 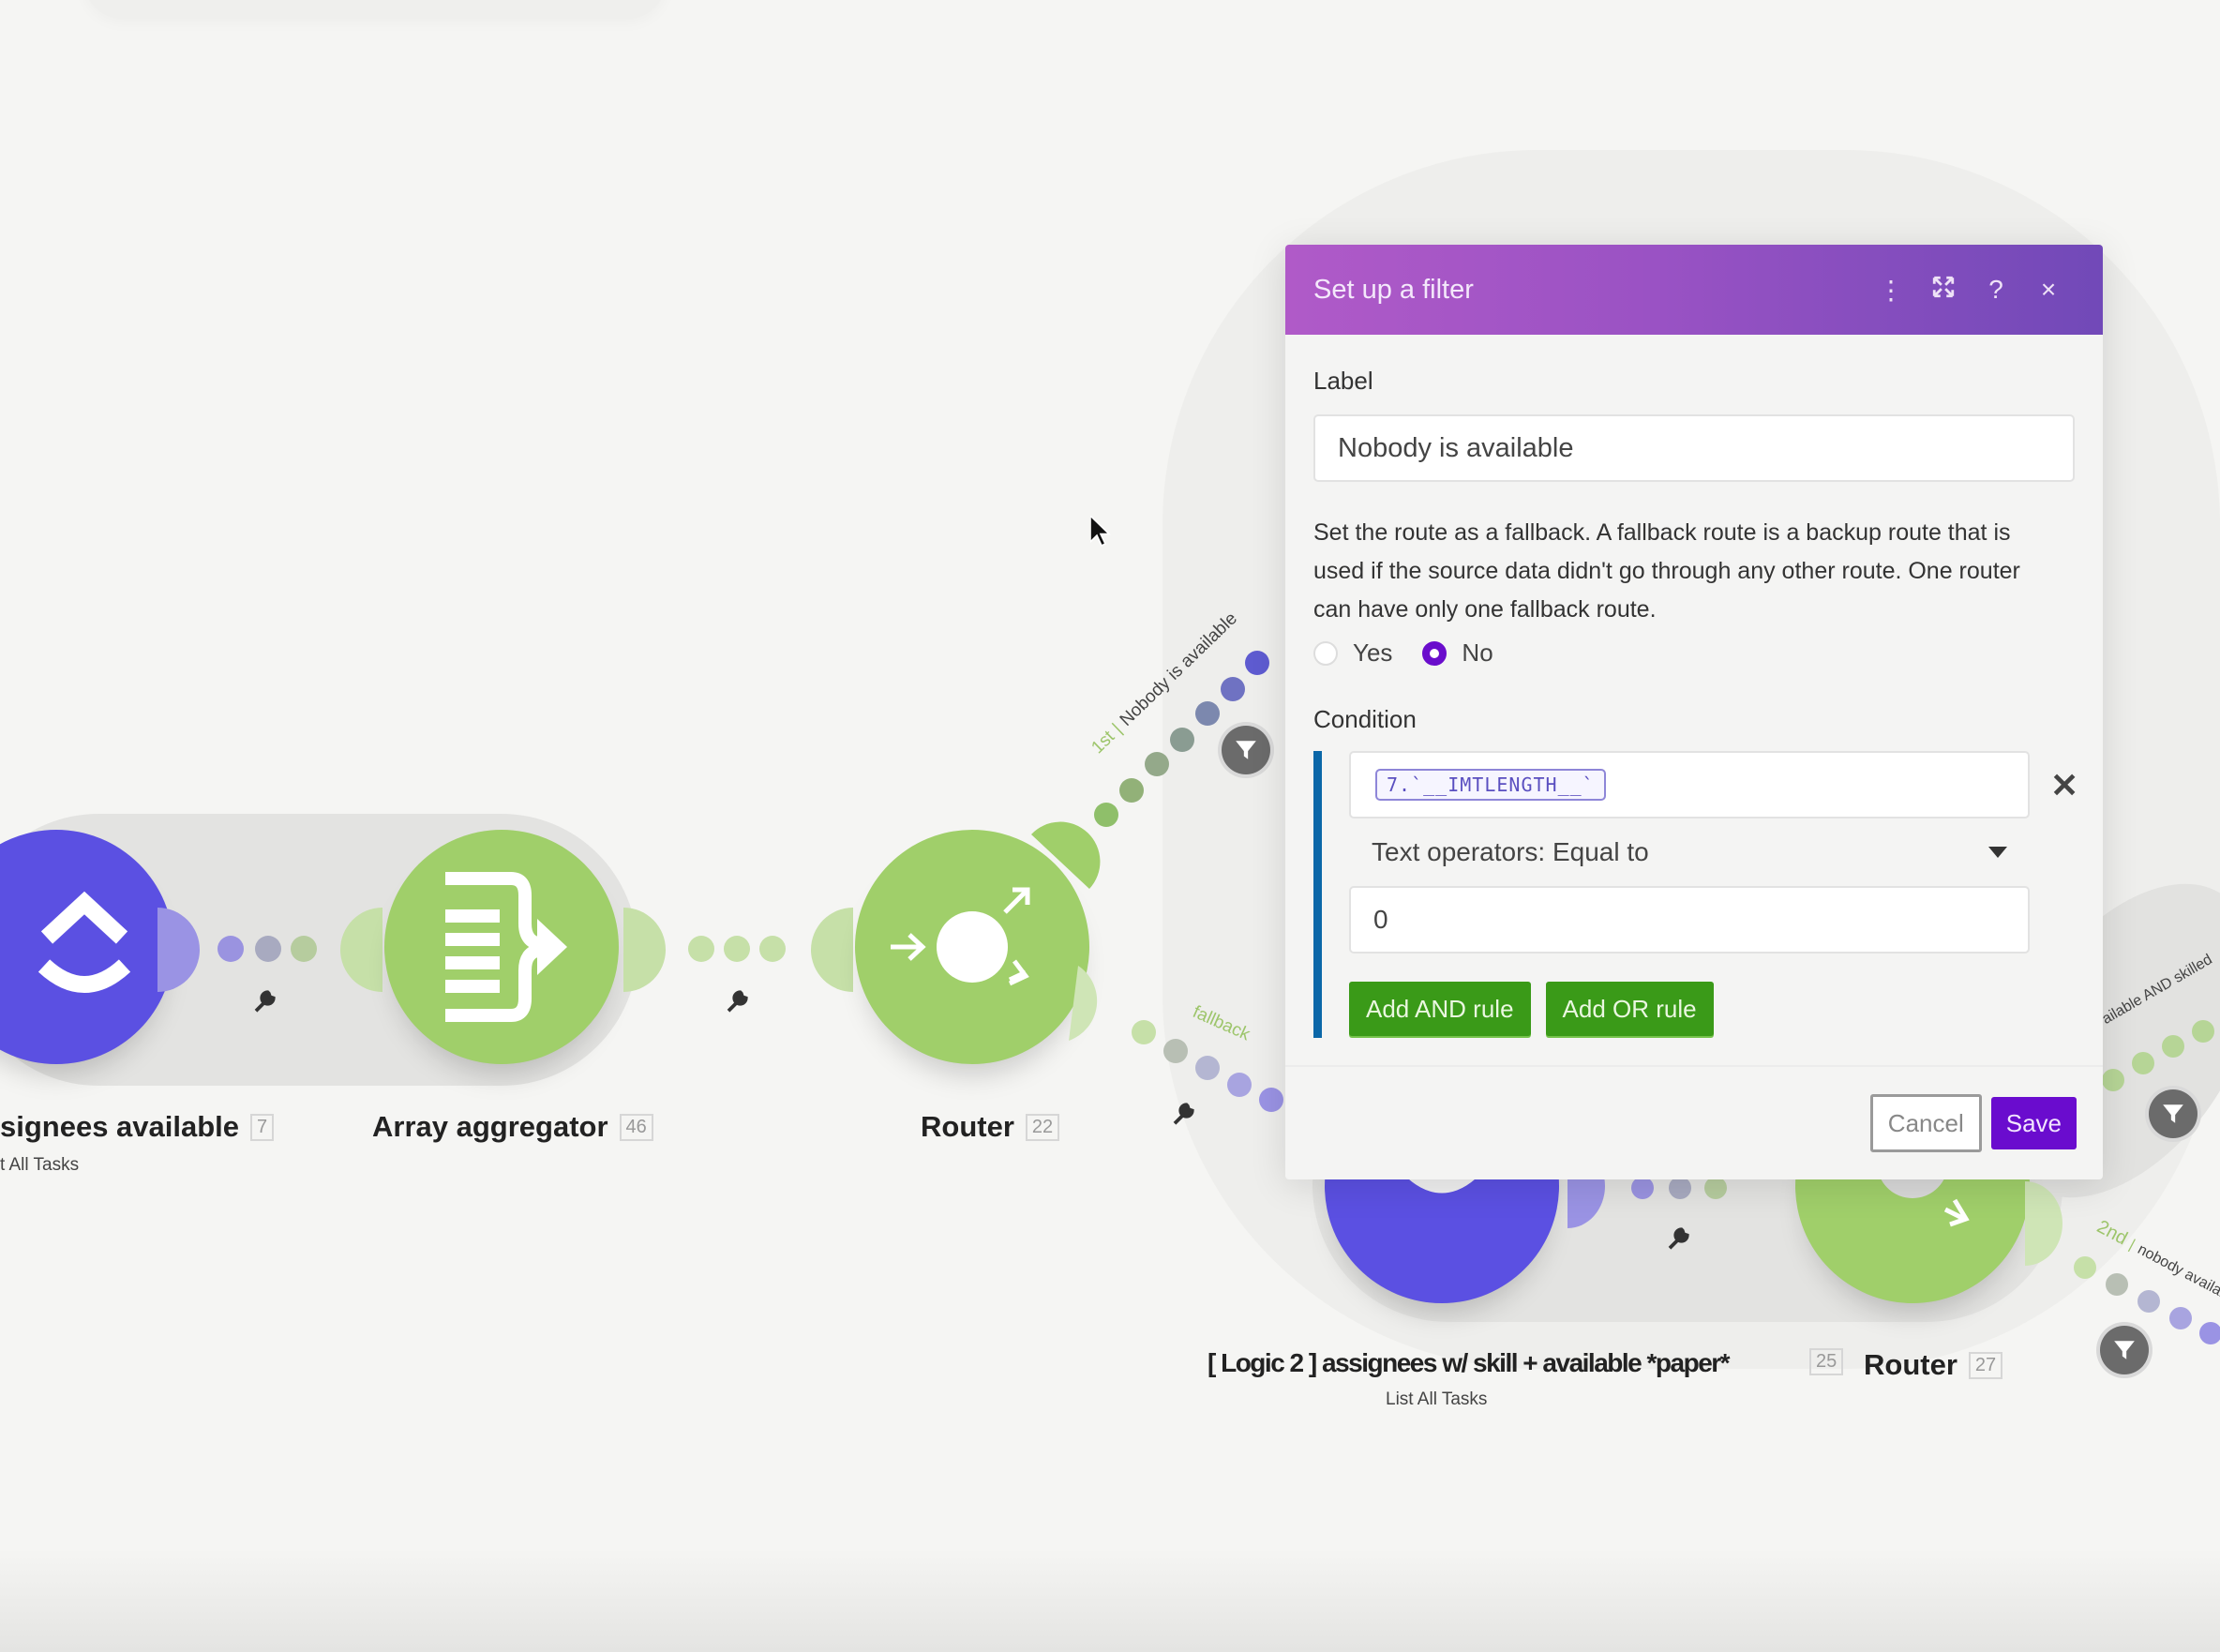 What do you see at coordinates (1694, 448) in the screenshot?
I see `label-input: Nobody is available` at bounding box center [1694, 448].